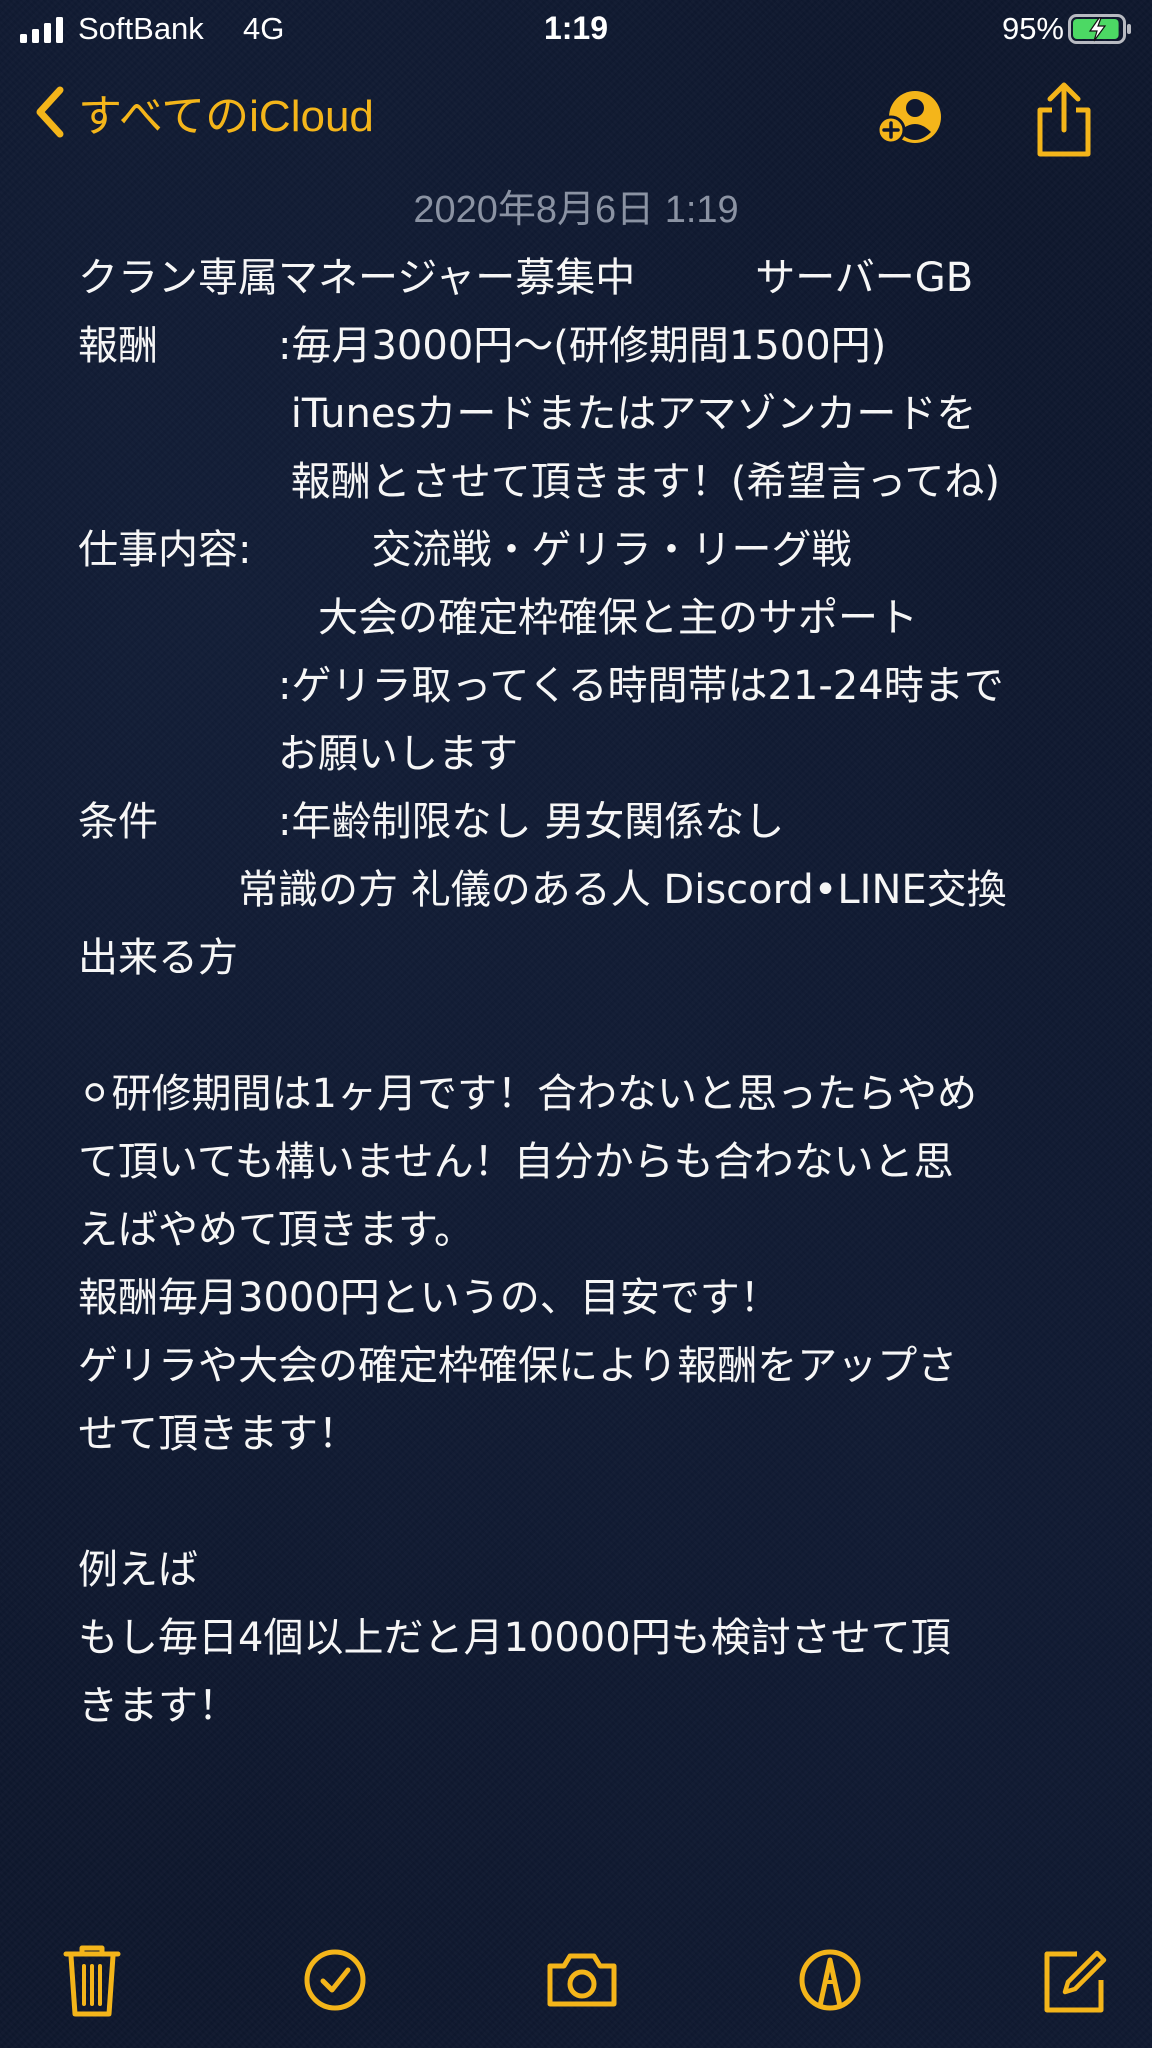  I want to click on camera-icon, so click(582, 1980).